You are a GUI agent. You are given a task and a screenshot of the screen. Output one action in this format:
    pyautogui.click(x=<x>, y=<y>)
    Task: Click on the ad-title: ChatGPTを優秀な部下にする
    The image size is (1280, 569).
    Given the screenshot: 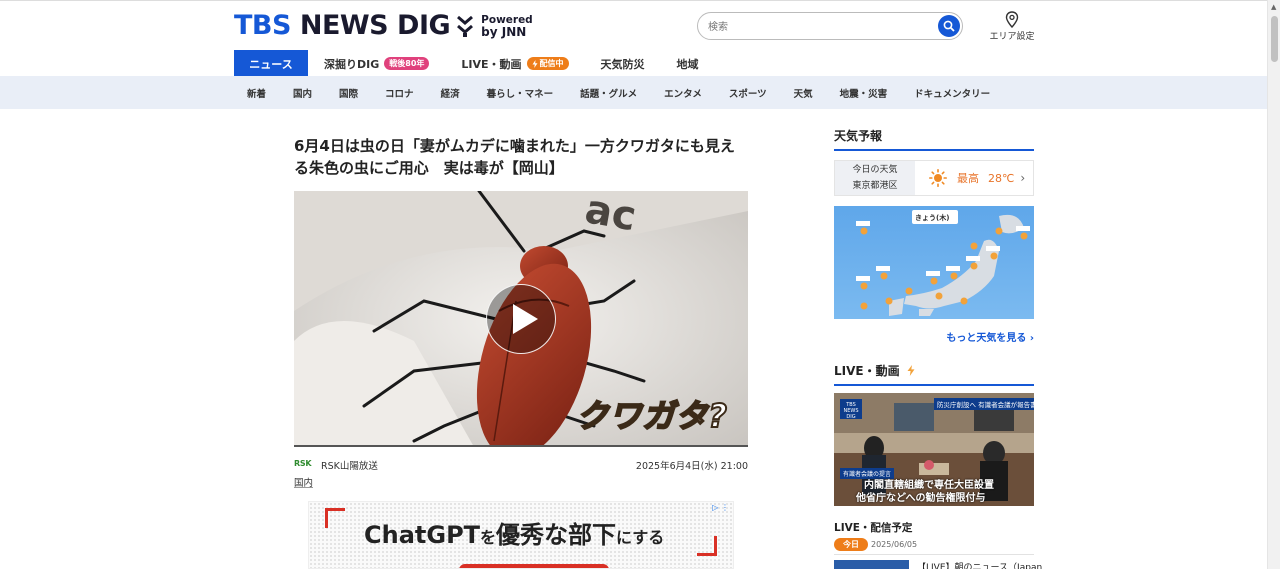 What is the action you would take?
    pyautogui.click(x=514, y=535)
    